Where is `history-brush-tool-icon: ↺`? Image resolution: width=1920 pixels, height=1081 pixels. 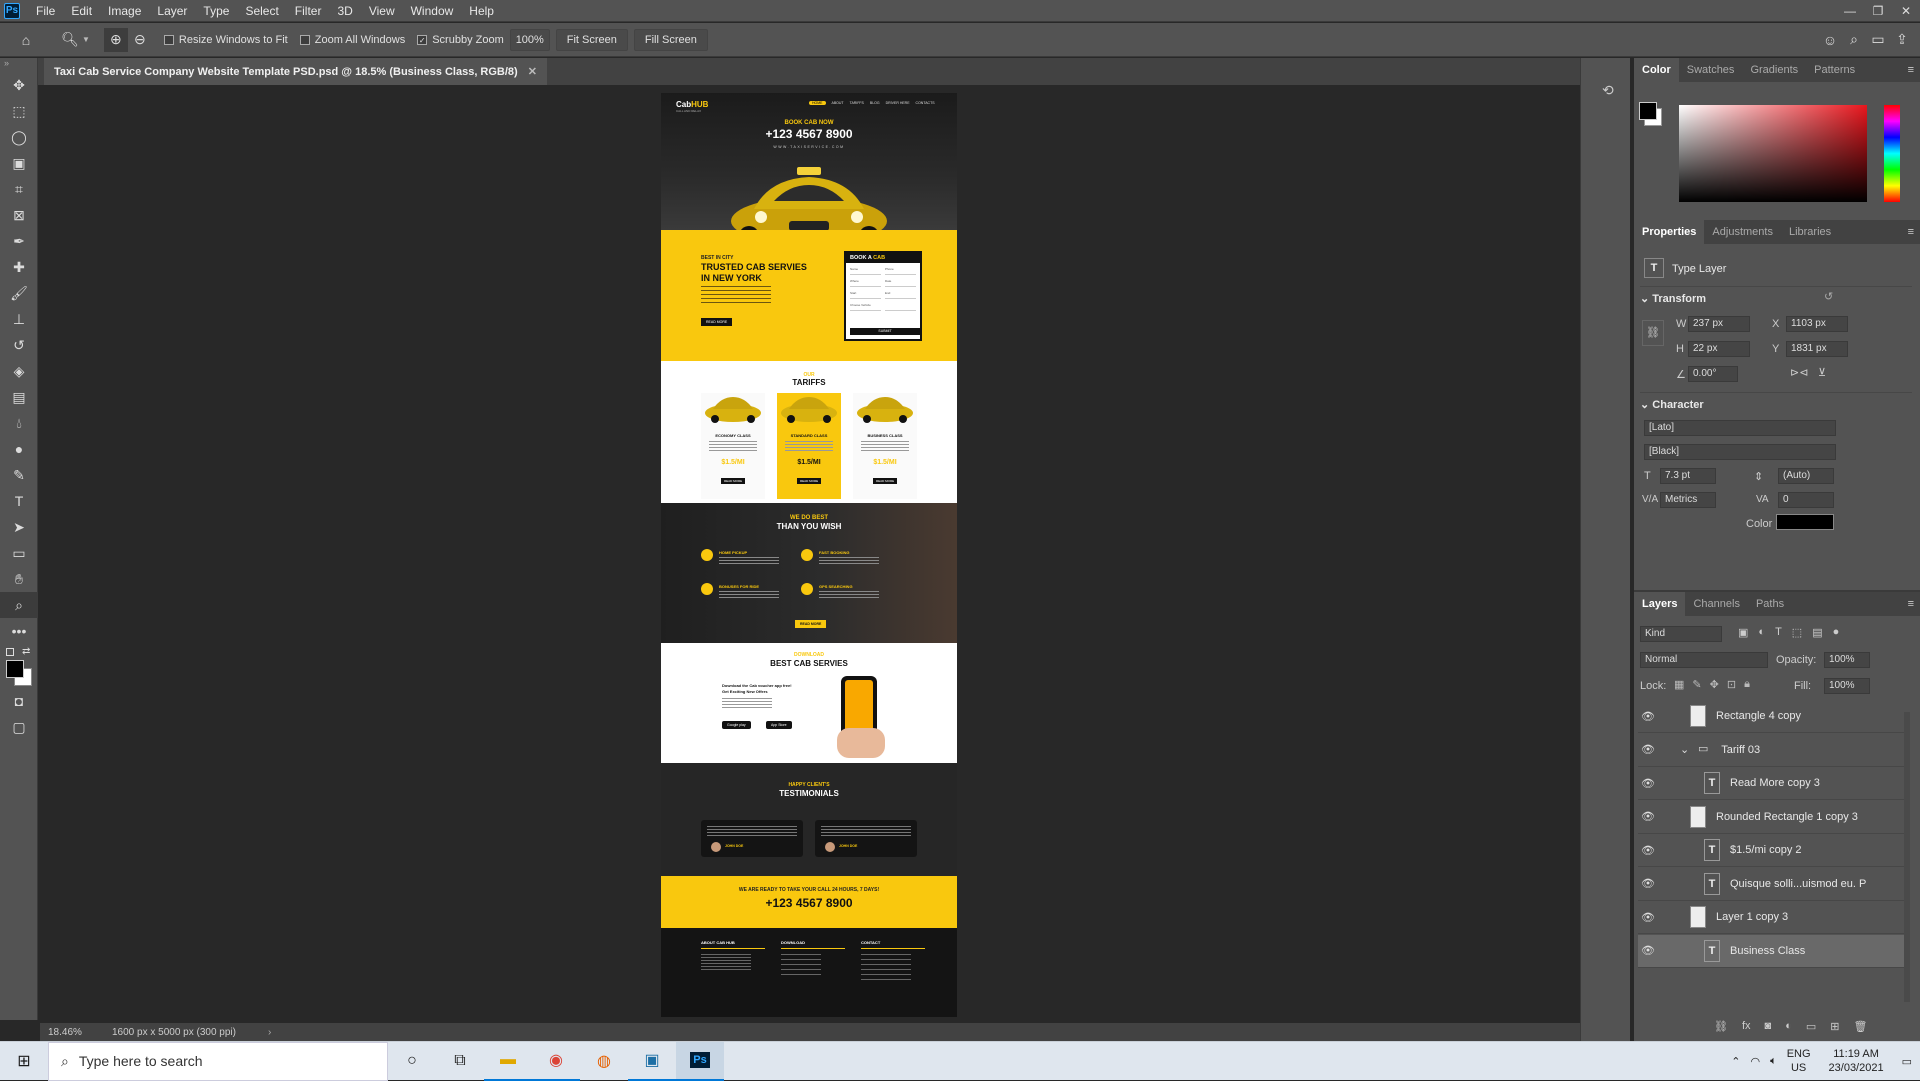
history-brush-tool-icon: ↺ is located at coordinates (19, 345).